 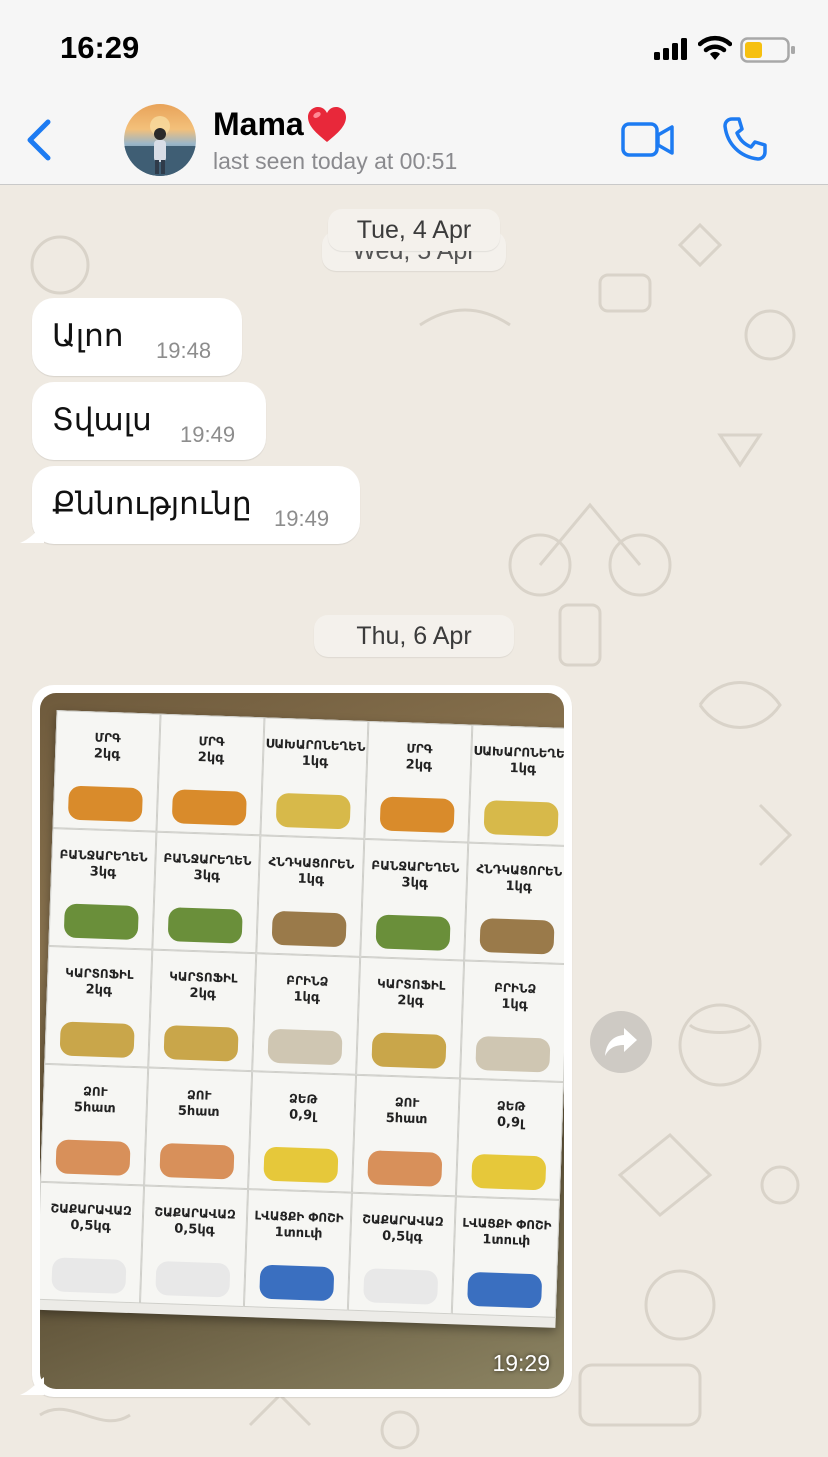 I want to click on message-time: 19:29, so click(x=521, y=1363).